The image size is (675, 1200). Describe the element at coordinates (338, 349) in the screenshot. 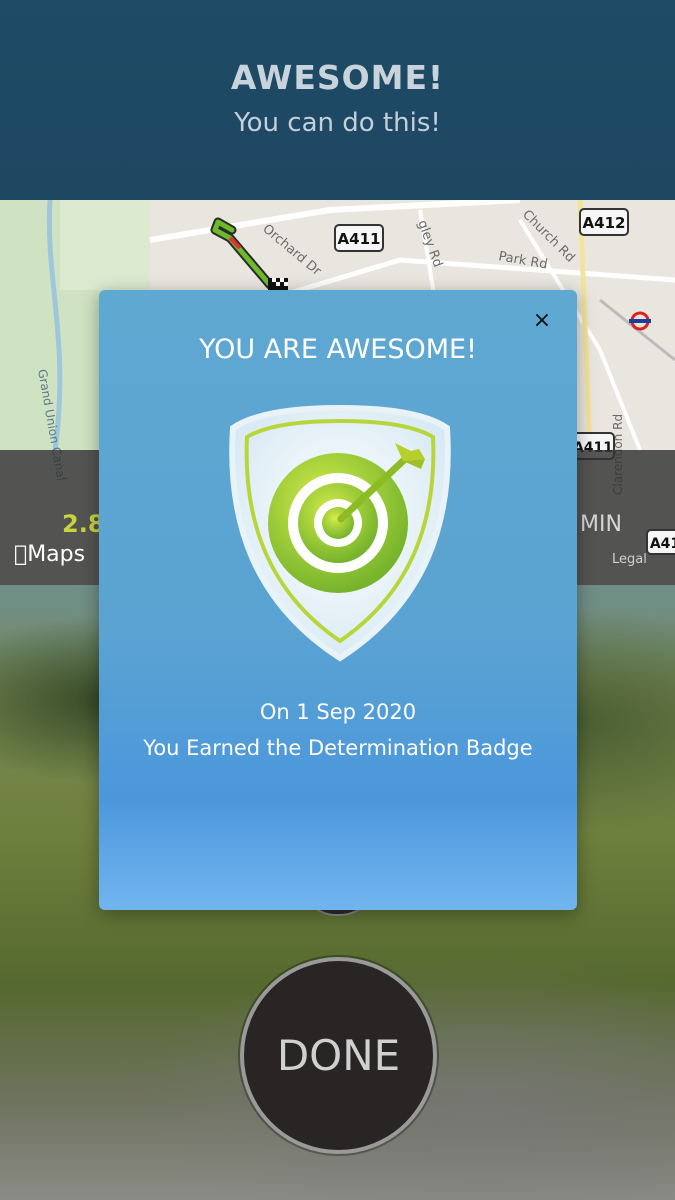

I see `modal-title: YOU ARE AWESOME!` at that location.